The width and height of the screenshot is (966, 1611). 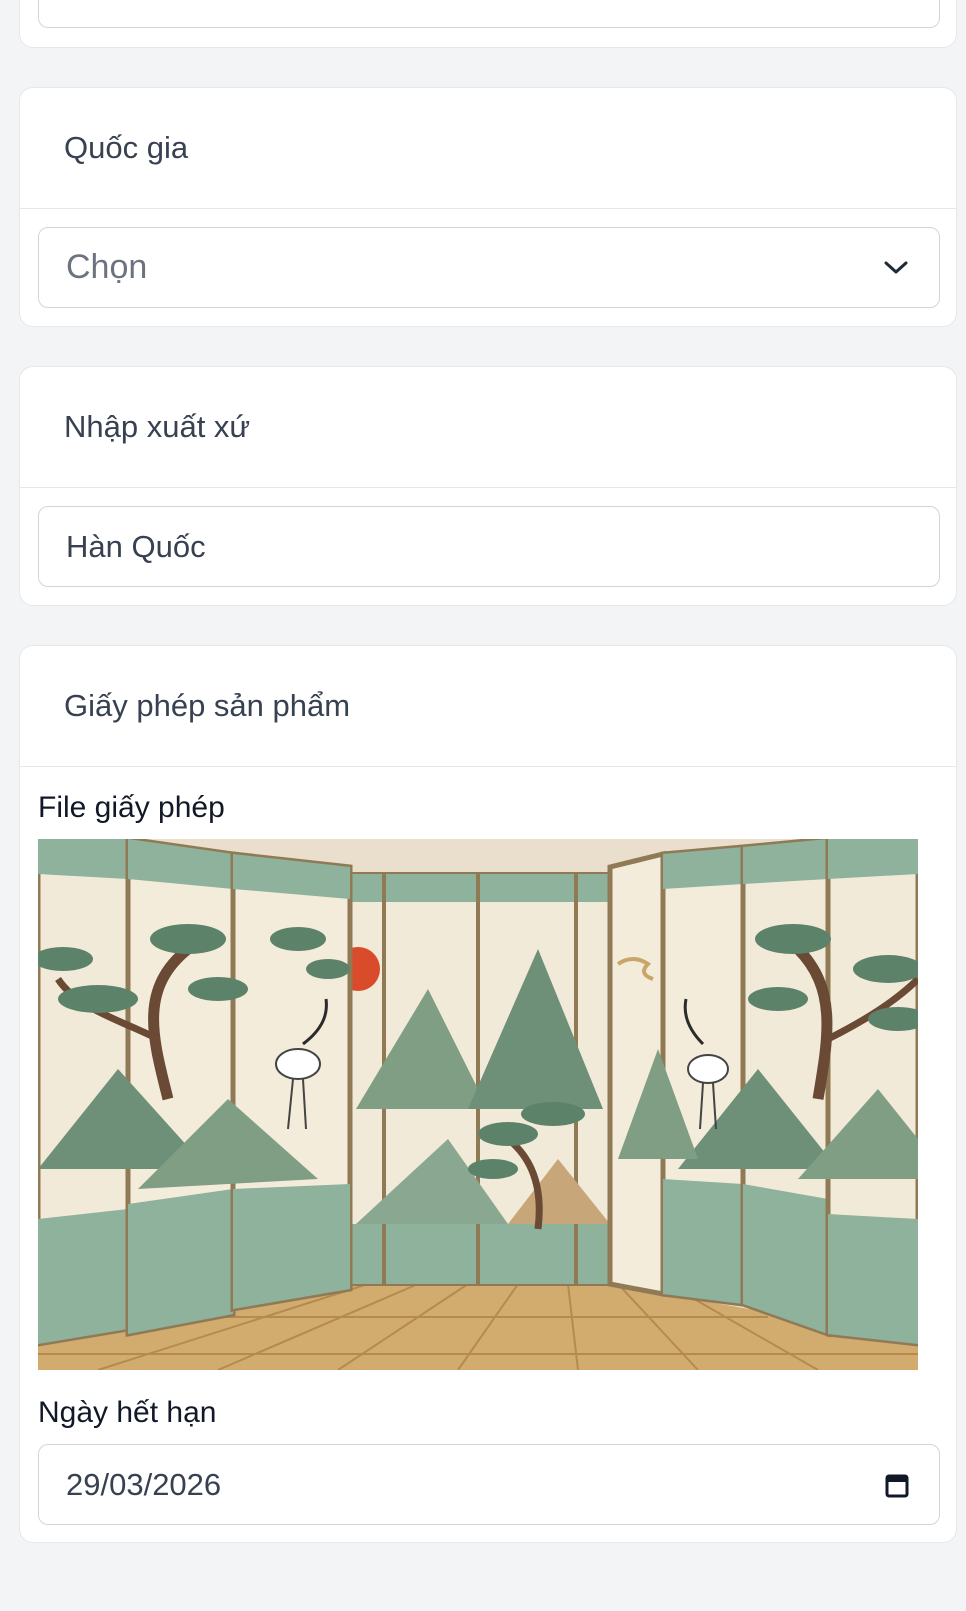 What do you see at coordinates (136, 546) in the screenshot?
I see `origin-input-value: Hàn Quốc` at bounding box center [136, 546].